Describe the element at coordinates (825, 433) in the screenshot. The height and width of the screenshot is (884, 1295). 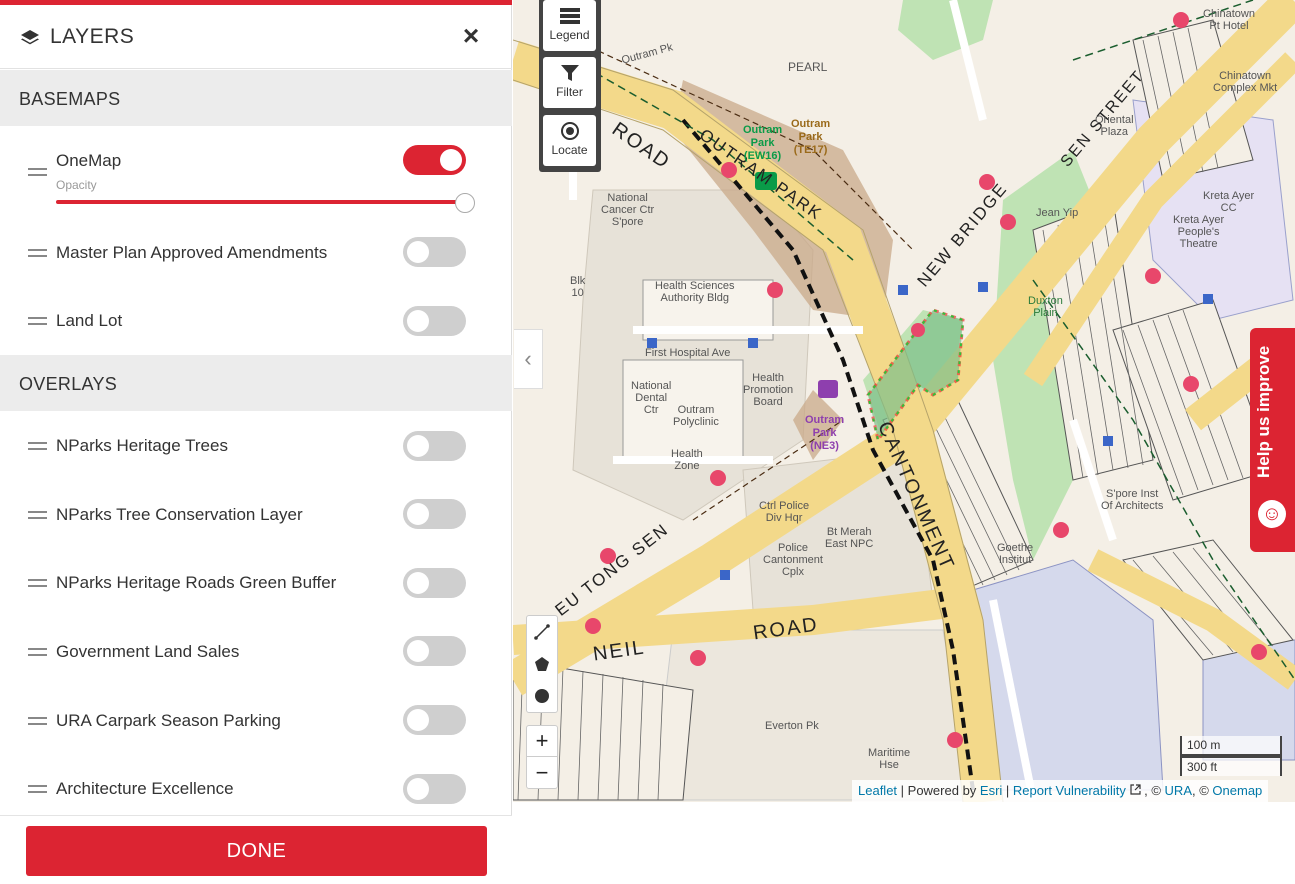
I see `station-label-ne3: Outram Park (NE3)` at that location.